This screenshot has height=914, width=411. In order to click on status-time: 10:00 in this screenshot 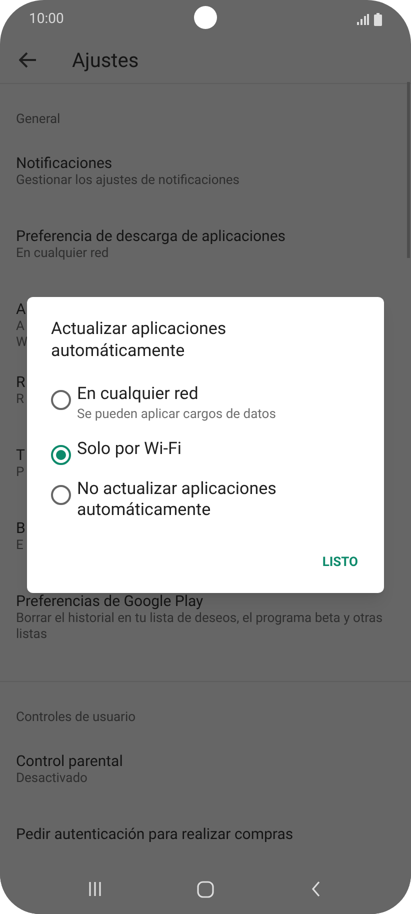, I will do `click(46, 19)`.